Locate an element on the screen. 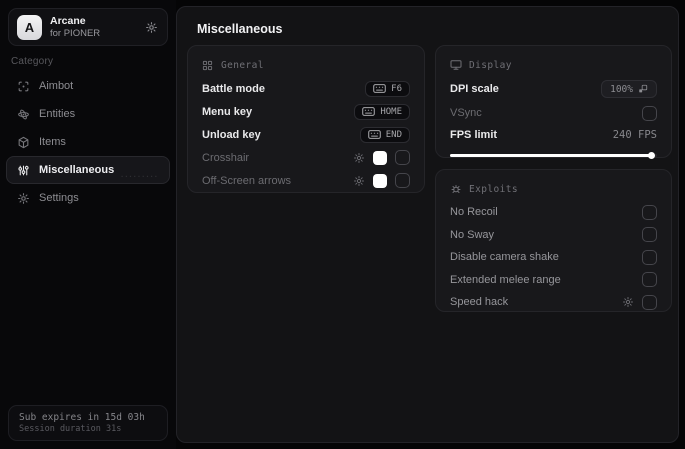 The height and width of the screenshot is (449, 685). brand-text: Arcane for PIONER is located at coordinates (97, 27).